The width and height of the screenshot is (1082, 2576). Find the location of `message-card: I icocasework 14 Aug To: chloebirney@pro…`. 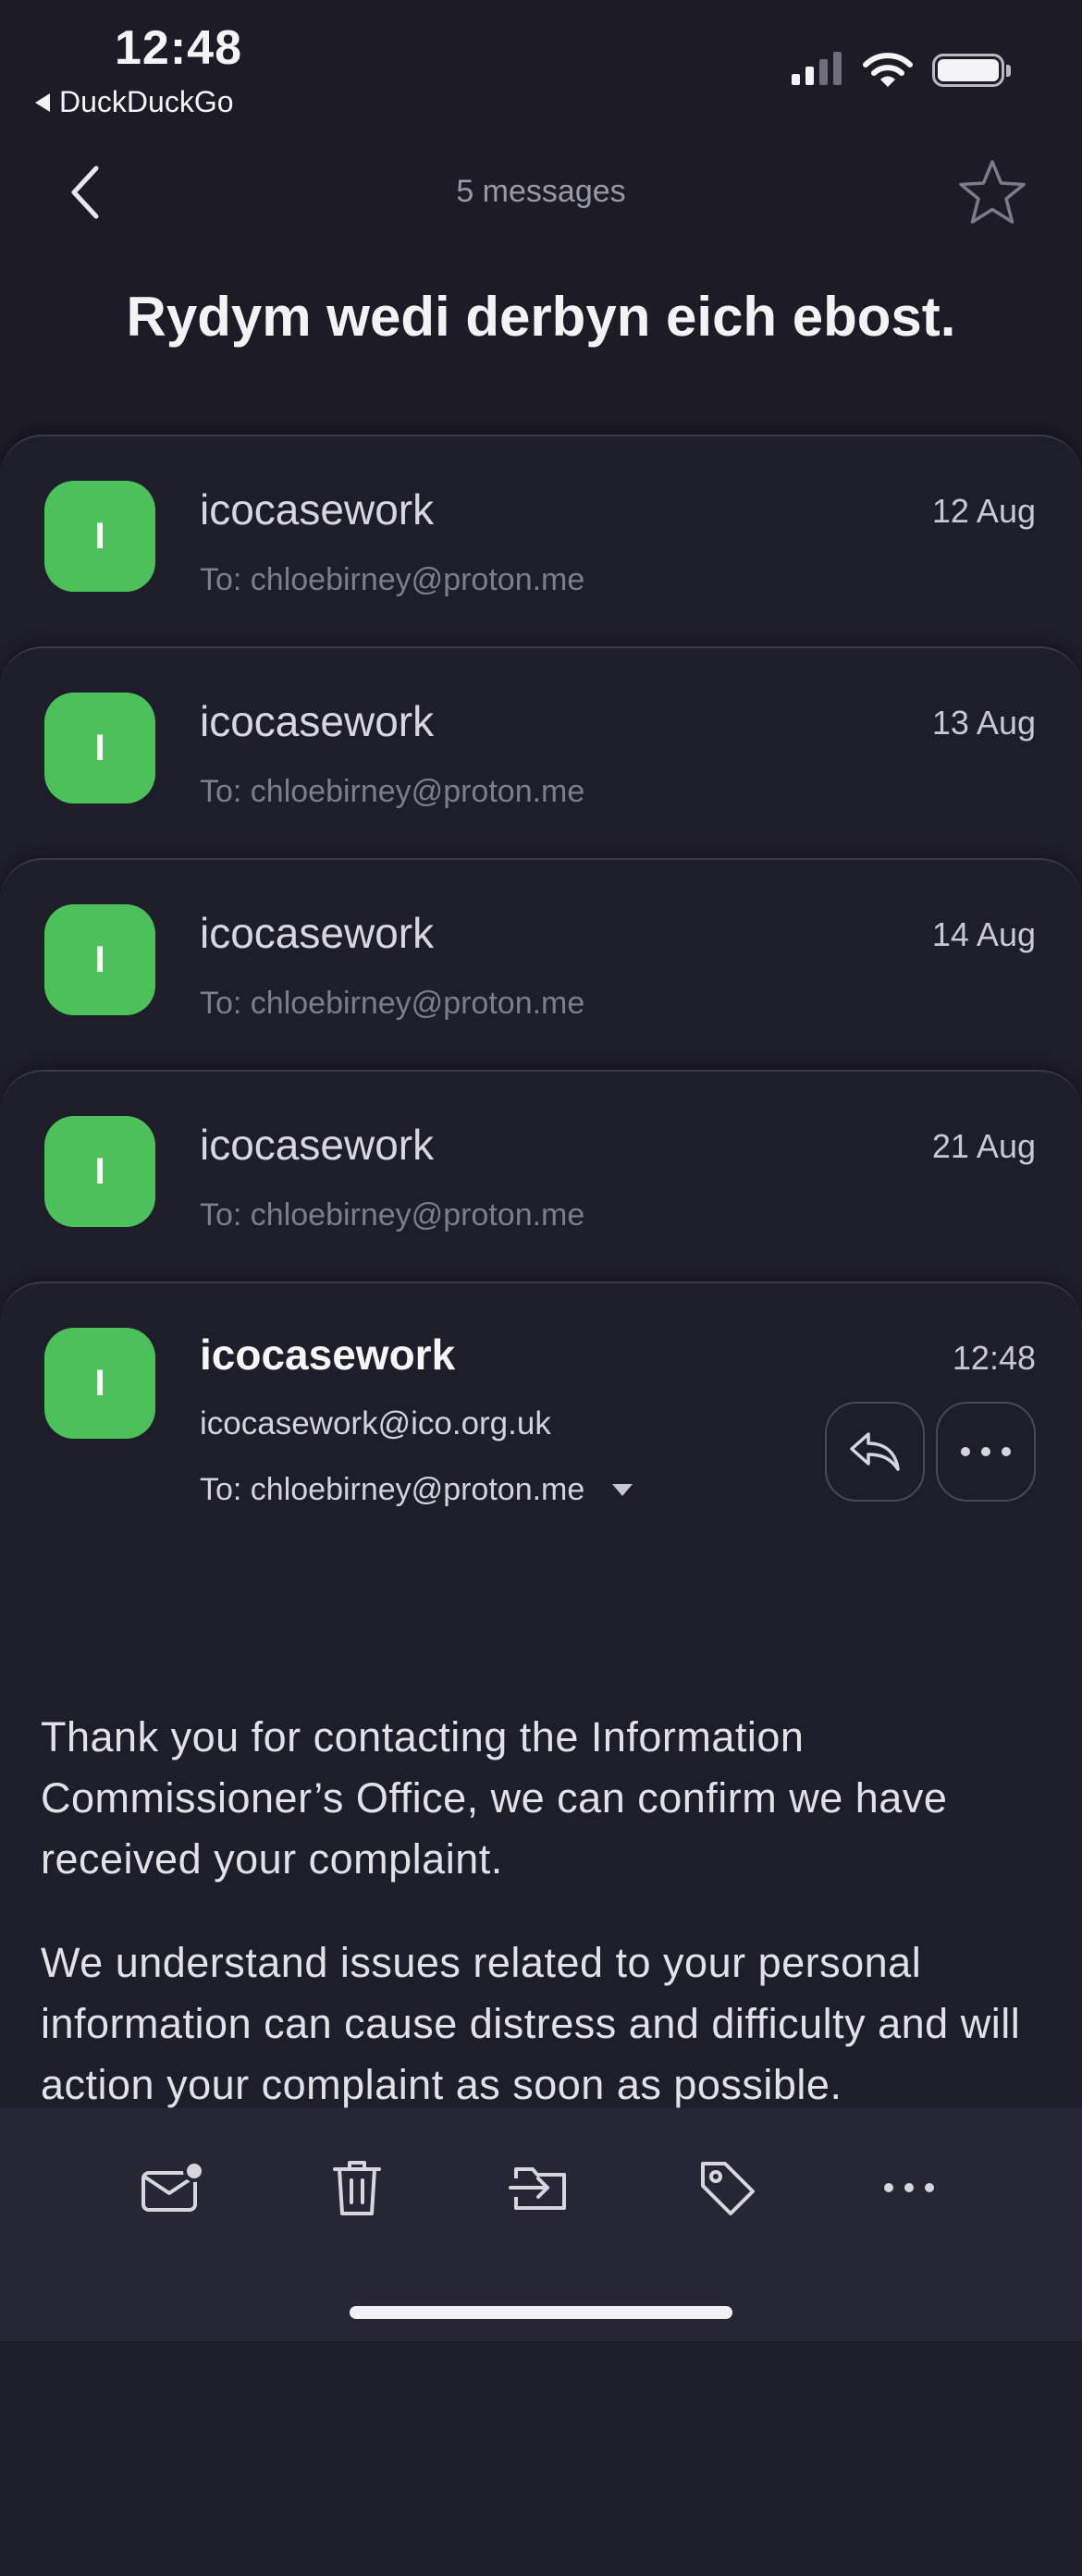

message-card: I icocasework 14 Aug To: chloebirney@pro… is located at coordinates (541, 978).